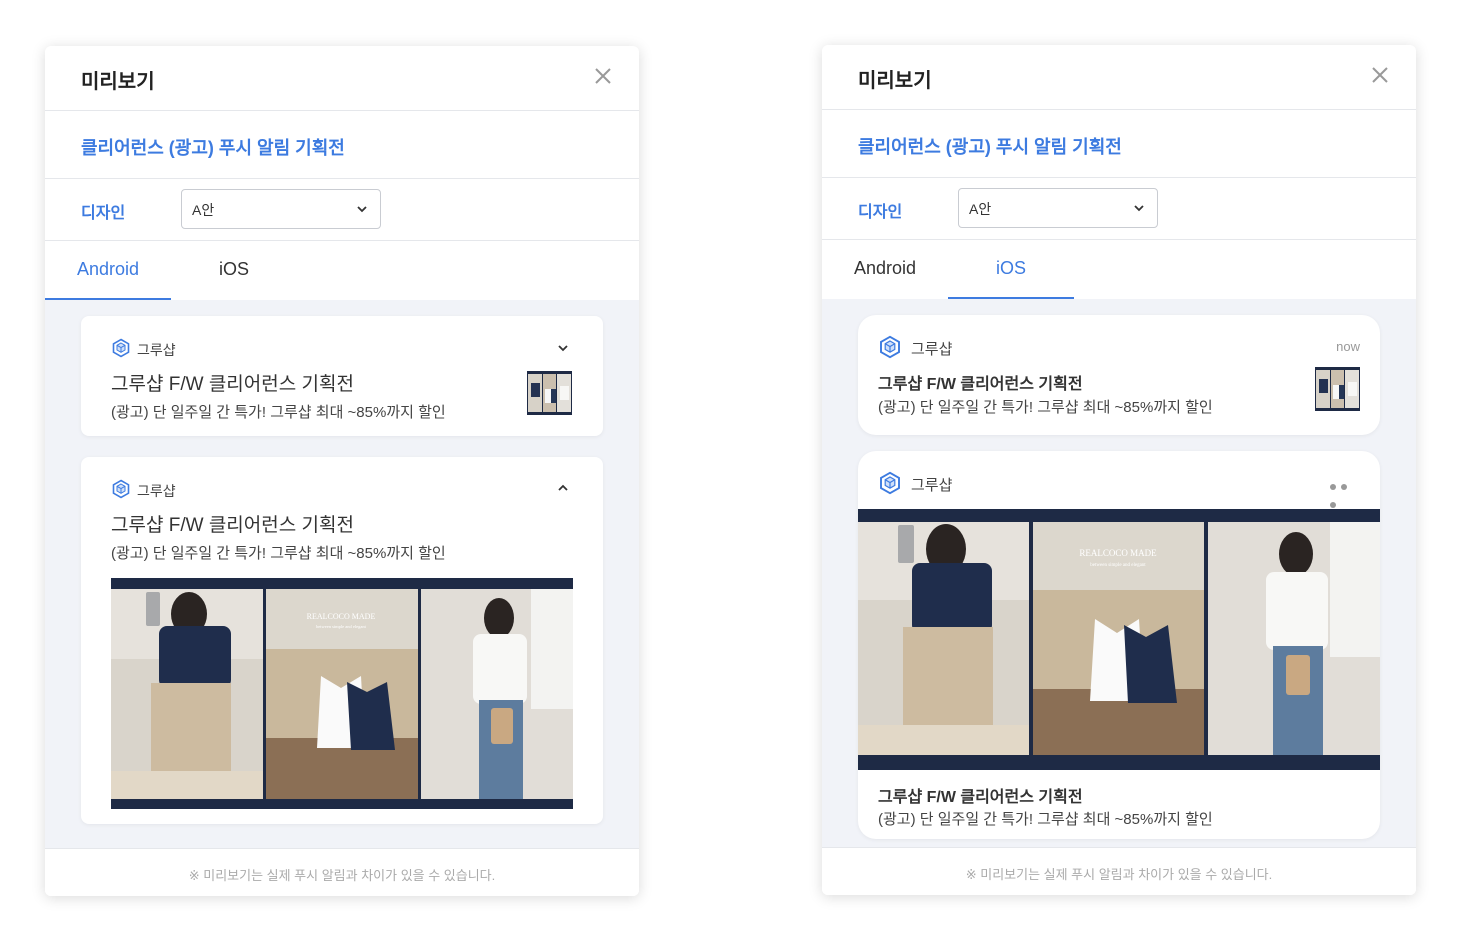 Image resolution: width=1461 pixels, height=942 pixels. I want to click on more-dots-icon, so click(1346, 492).